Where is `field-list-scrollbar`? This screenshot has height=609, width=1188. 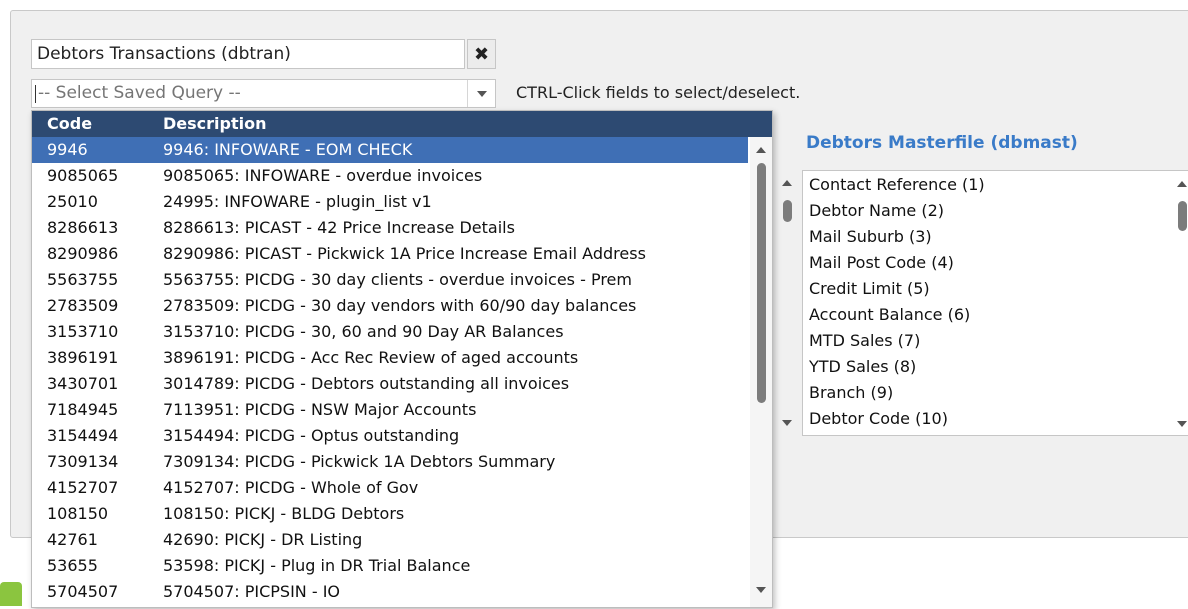
field-list-scrollbar is located at coordinates (1181, 303).